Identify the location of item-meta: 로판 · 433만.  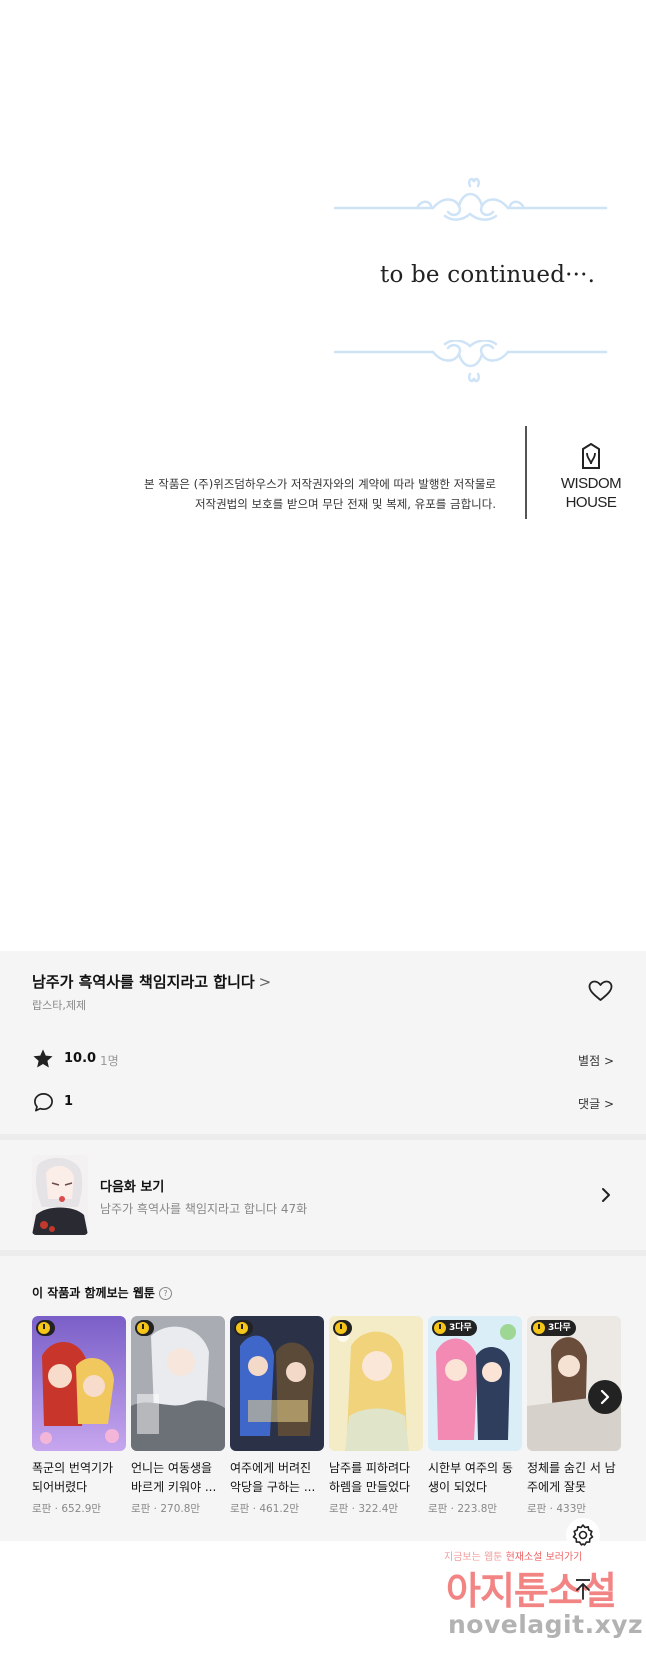
(557, 1509).